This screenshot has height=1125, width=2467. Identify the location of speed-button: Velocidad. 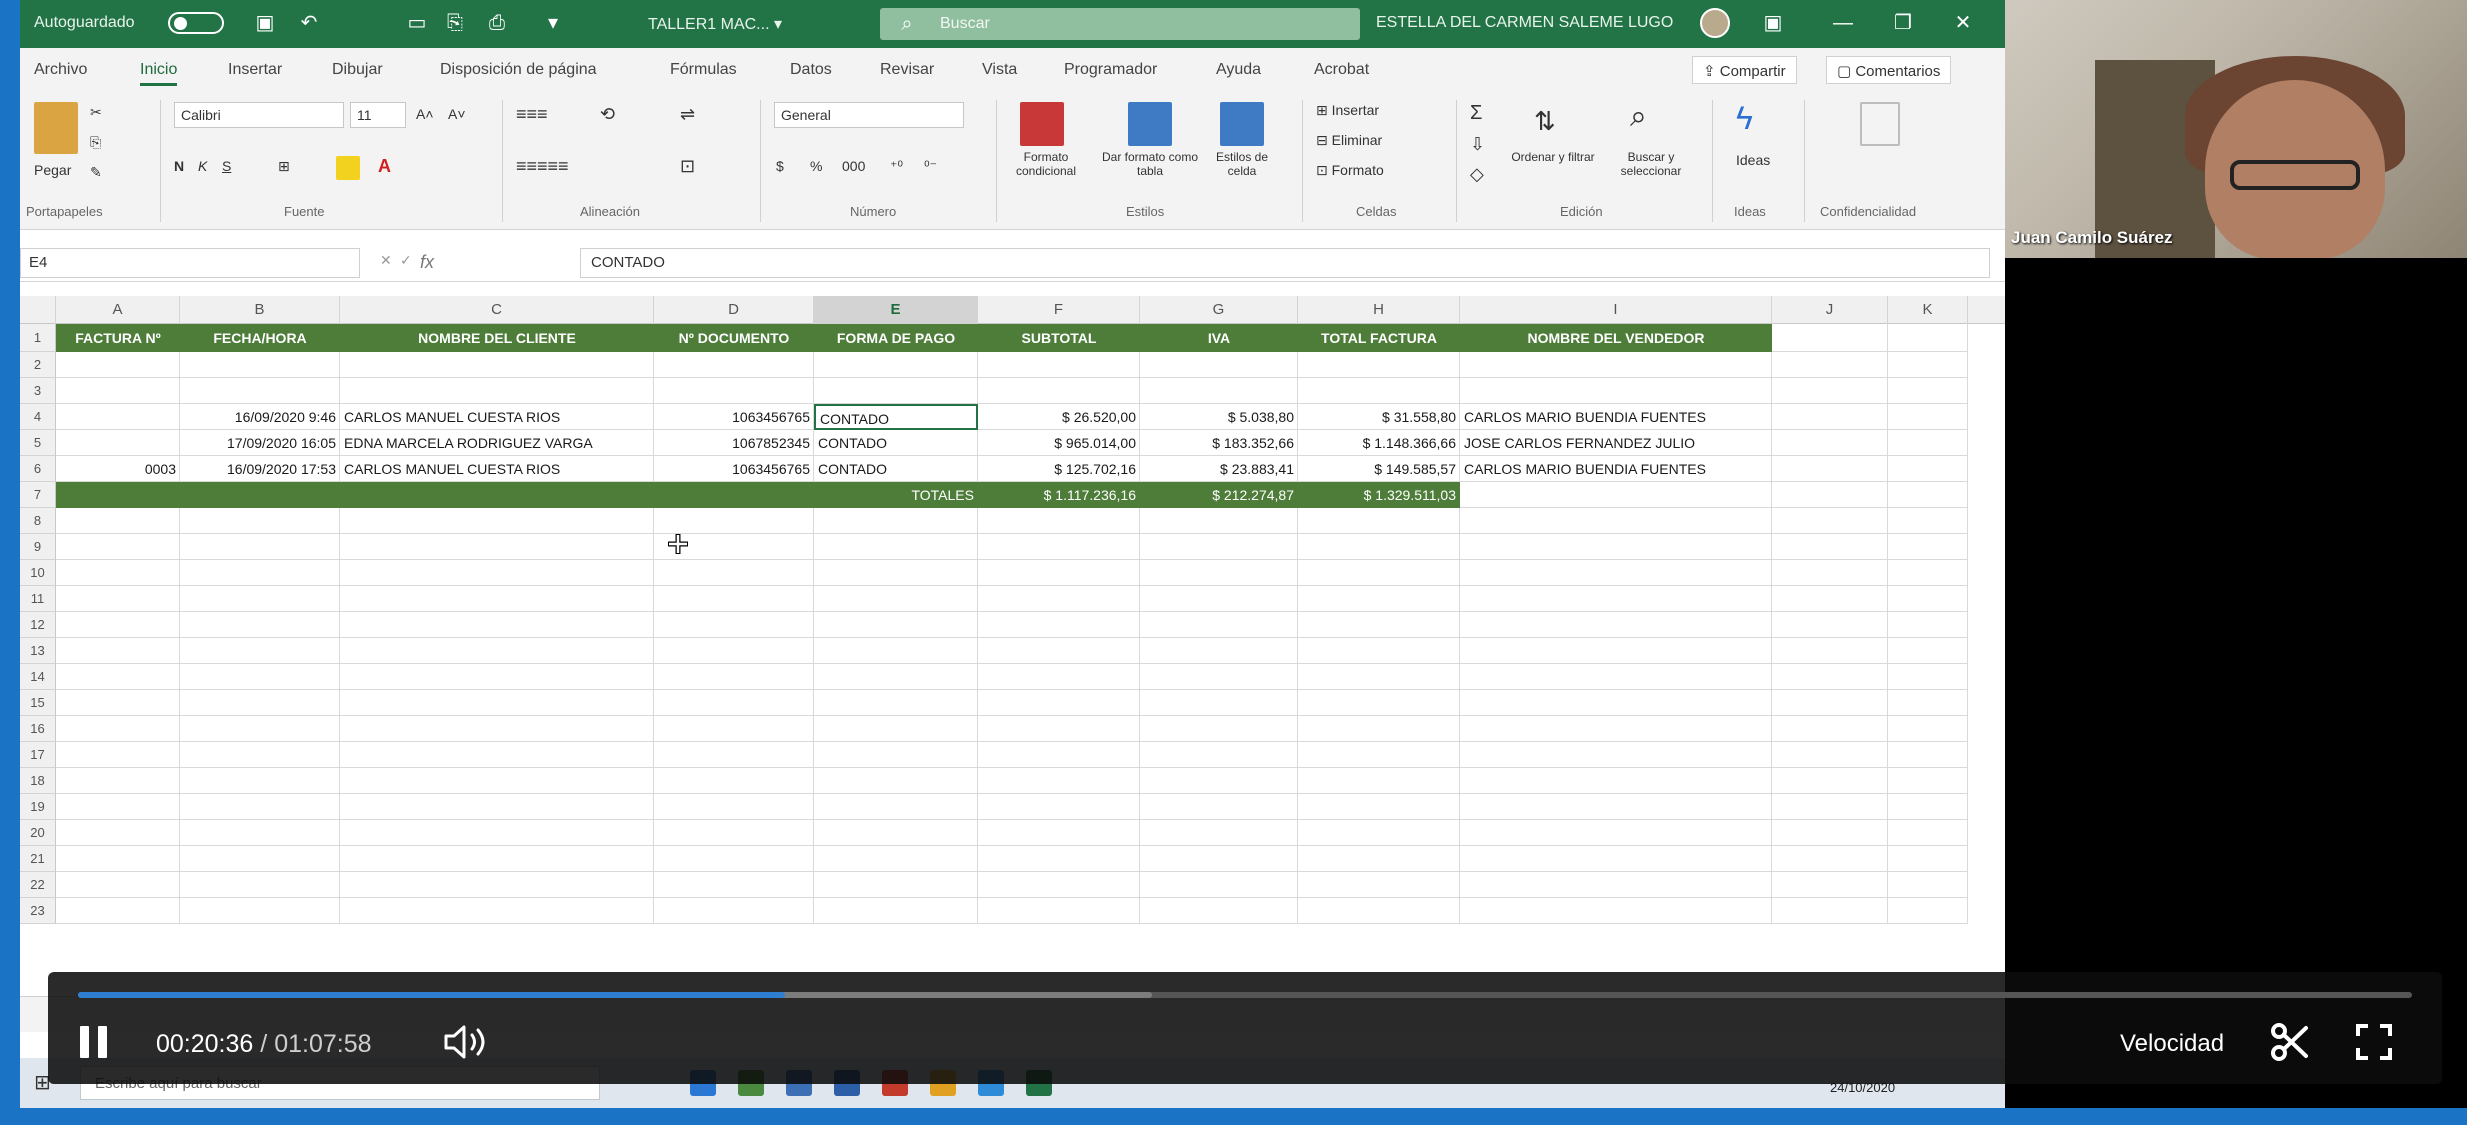
(2172, 1044).